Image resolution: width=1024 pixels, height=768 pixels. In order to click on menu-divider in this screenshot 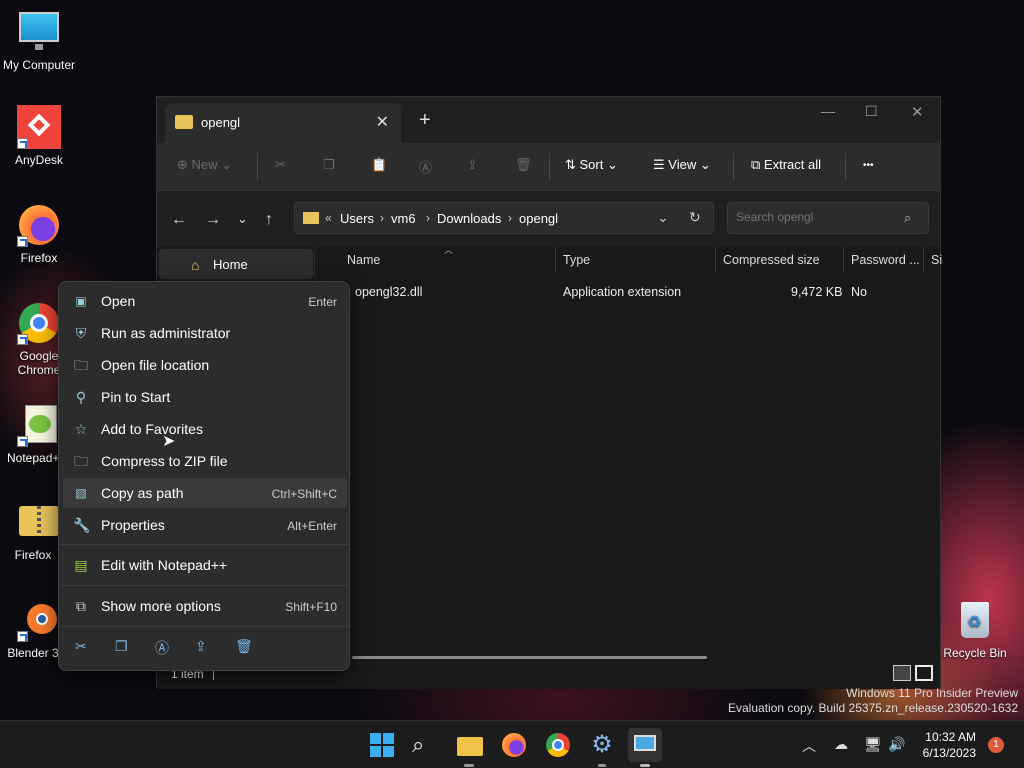, I will do `click(204, 585)`.